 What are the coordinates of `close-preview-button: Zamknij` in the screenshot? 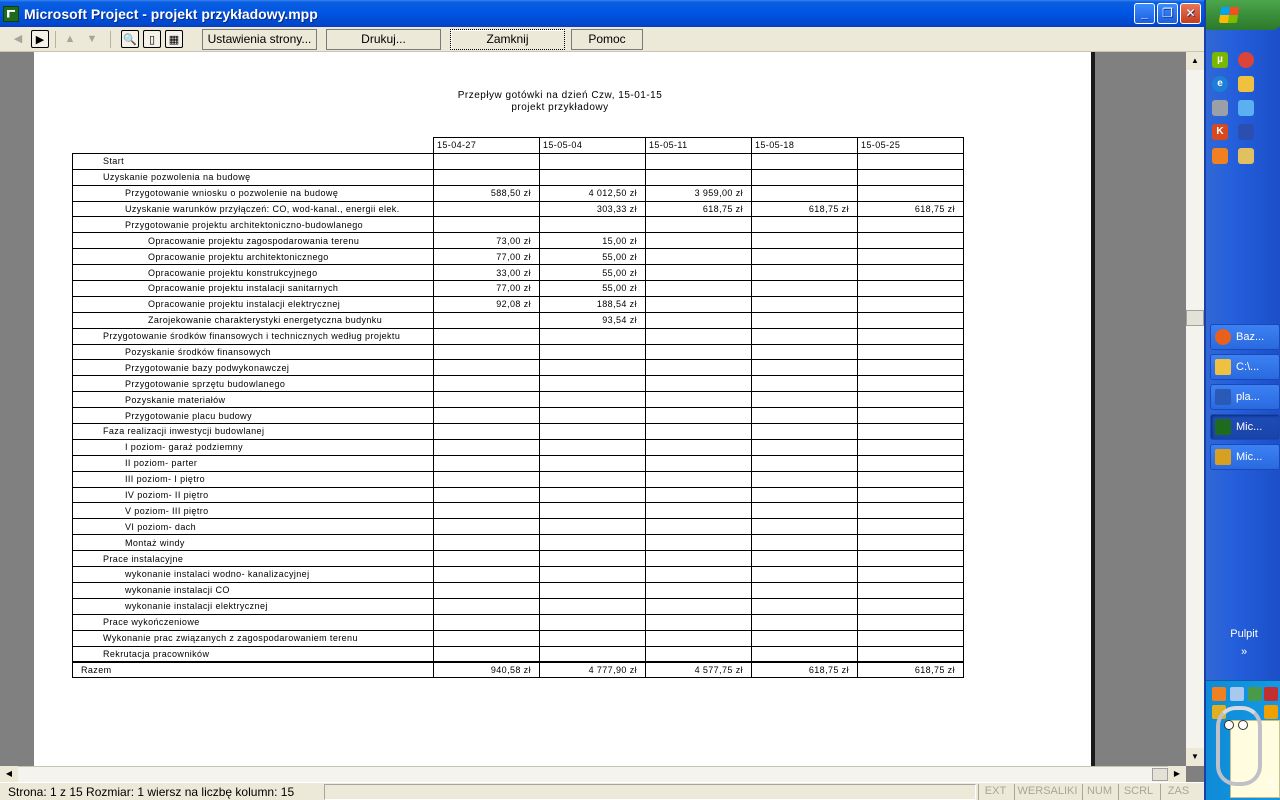 It's located at (507, 39).